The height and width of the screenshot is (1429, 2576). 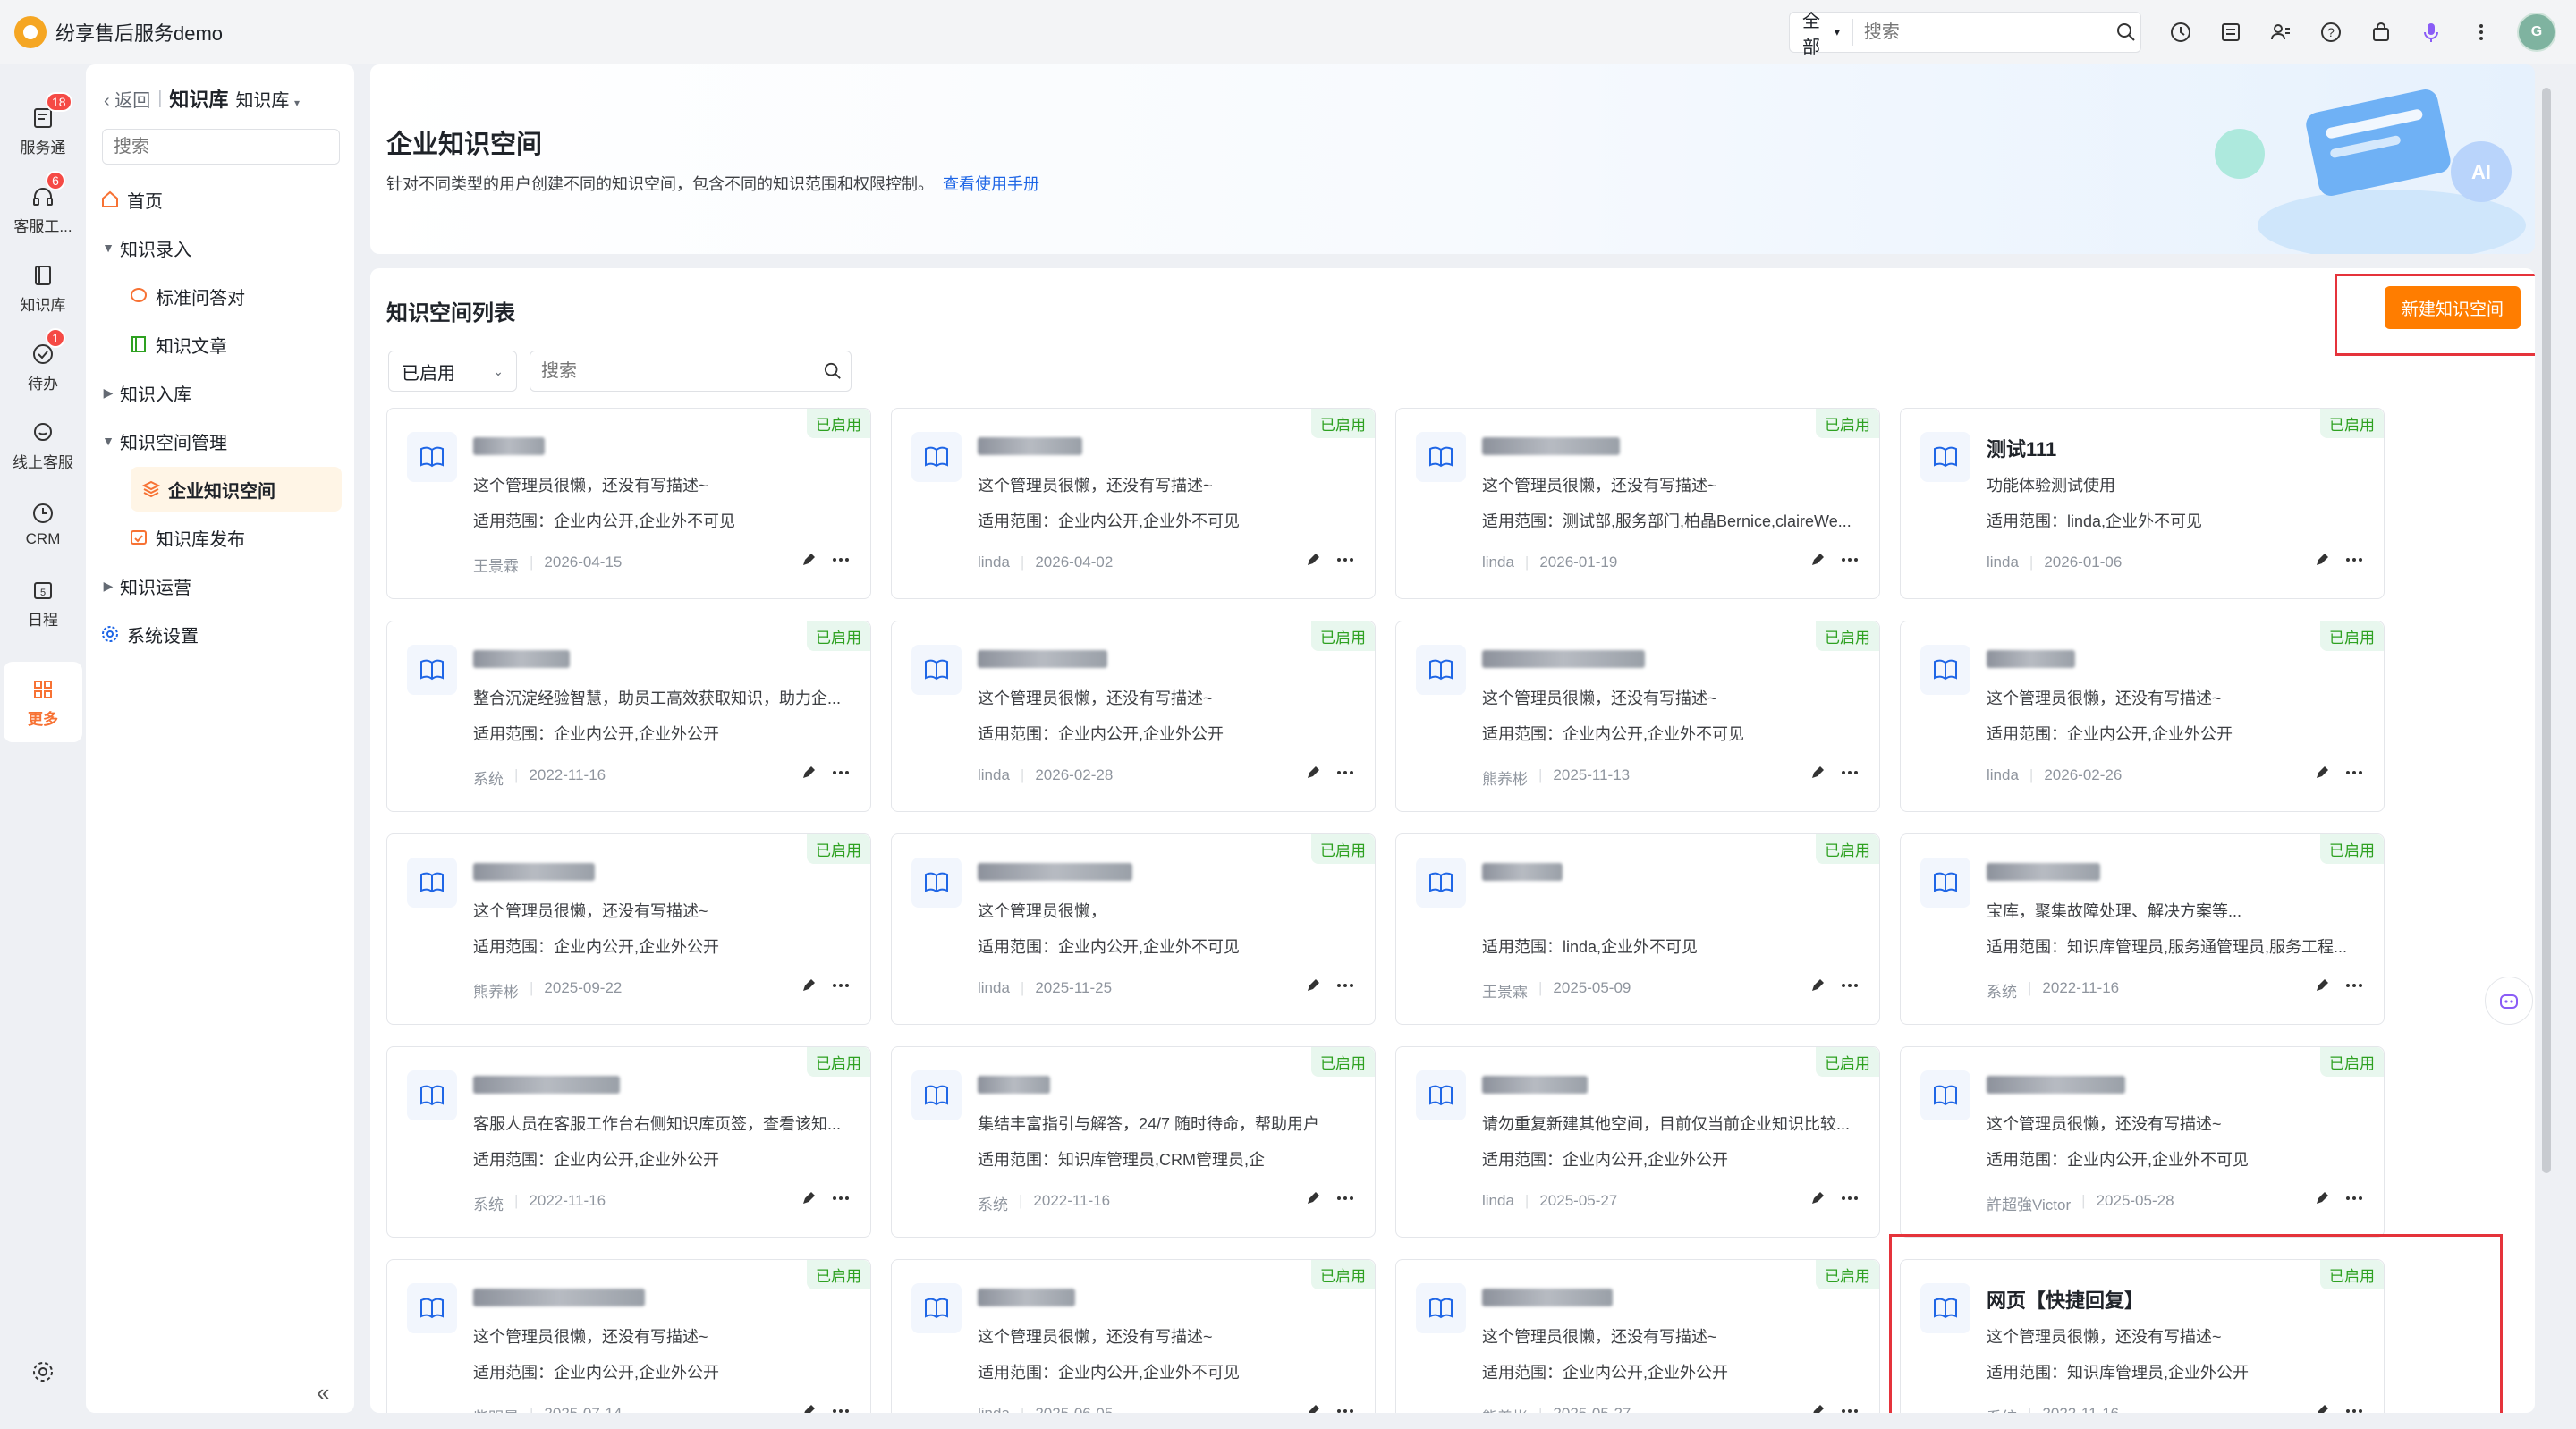 I want to click on settings-icon, so click(x=43, y=1372).